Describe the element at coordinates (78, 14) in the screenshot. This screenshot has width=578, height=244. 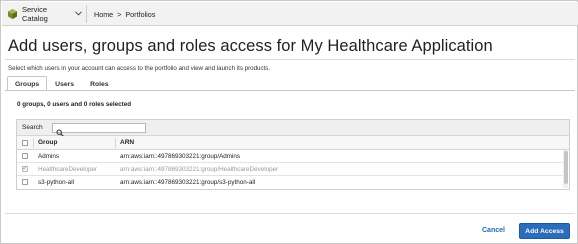
I see `chevron-down-icon` at that location.